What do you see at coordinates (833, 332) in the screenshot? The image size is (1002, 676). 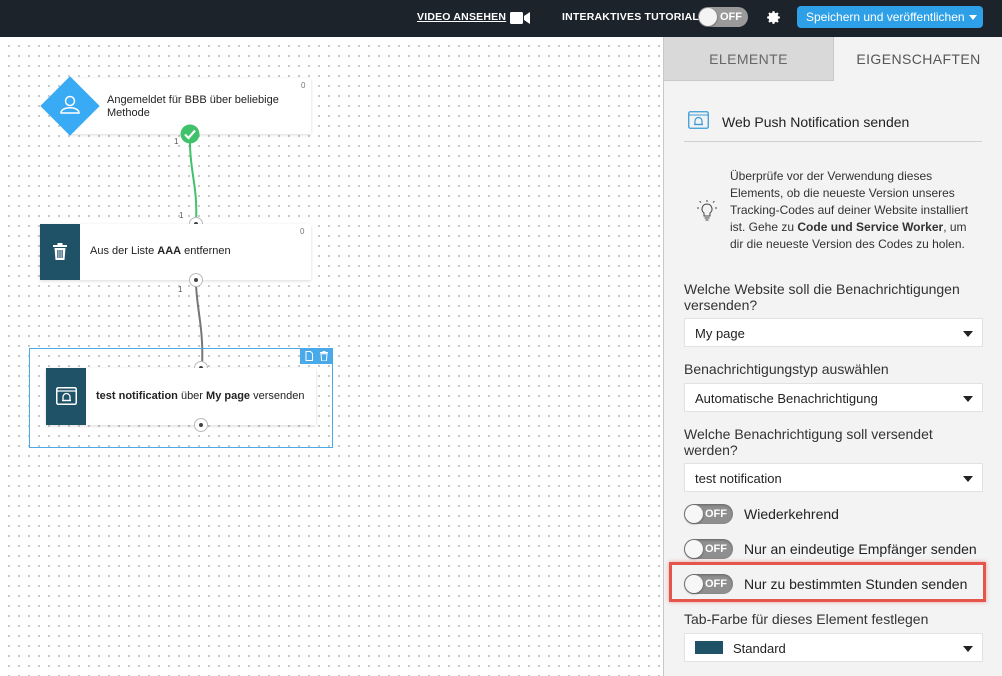 I see `website-select: My page` at bounding box center [833, 332].